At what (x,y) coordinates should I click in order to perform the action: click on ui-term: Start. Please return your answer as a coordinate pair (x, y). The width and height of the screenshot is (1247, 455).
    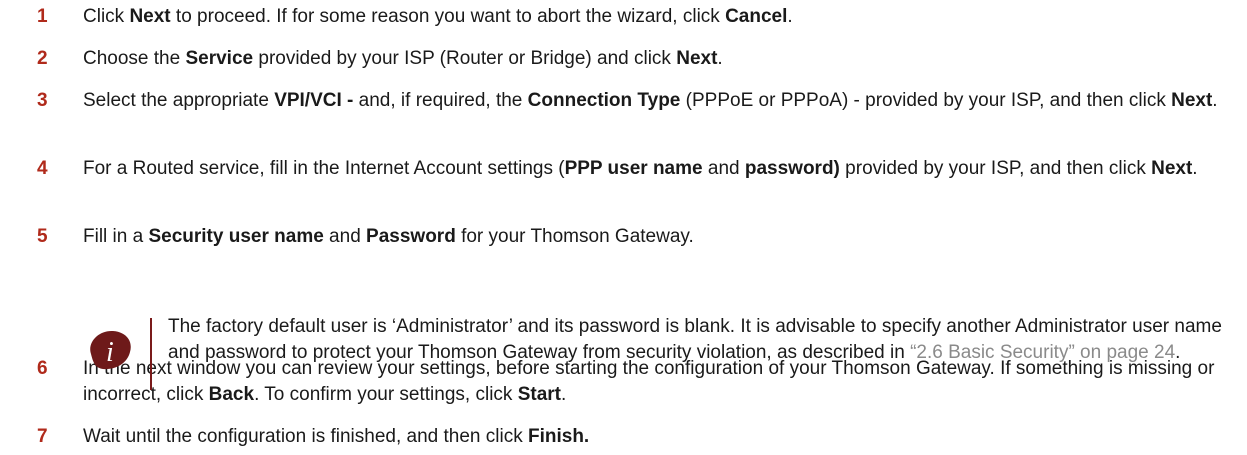
    Looking at the image, I should click on (539, 394).